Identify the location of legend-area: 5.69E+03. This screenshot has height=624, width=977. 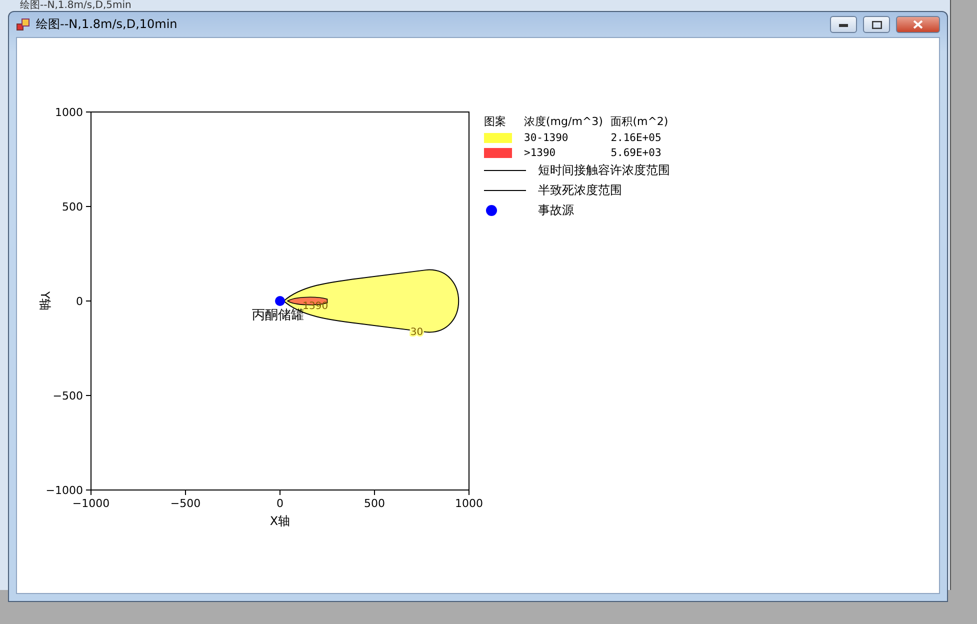
(640, 153).